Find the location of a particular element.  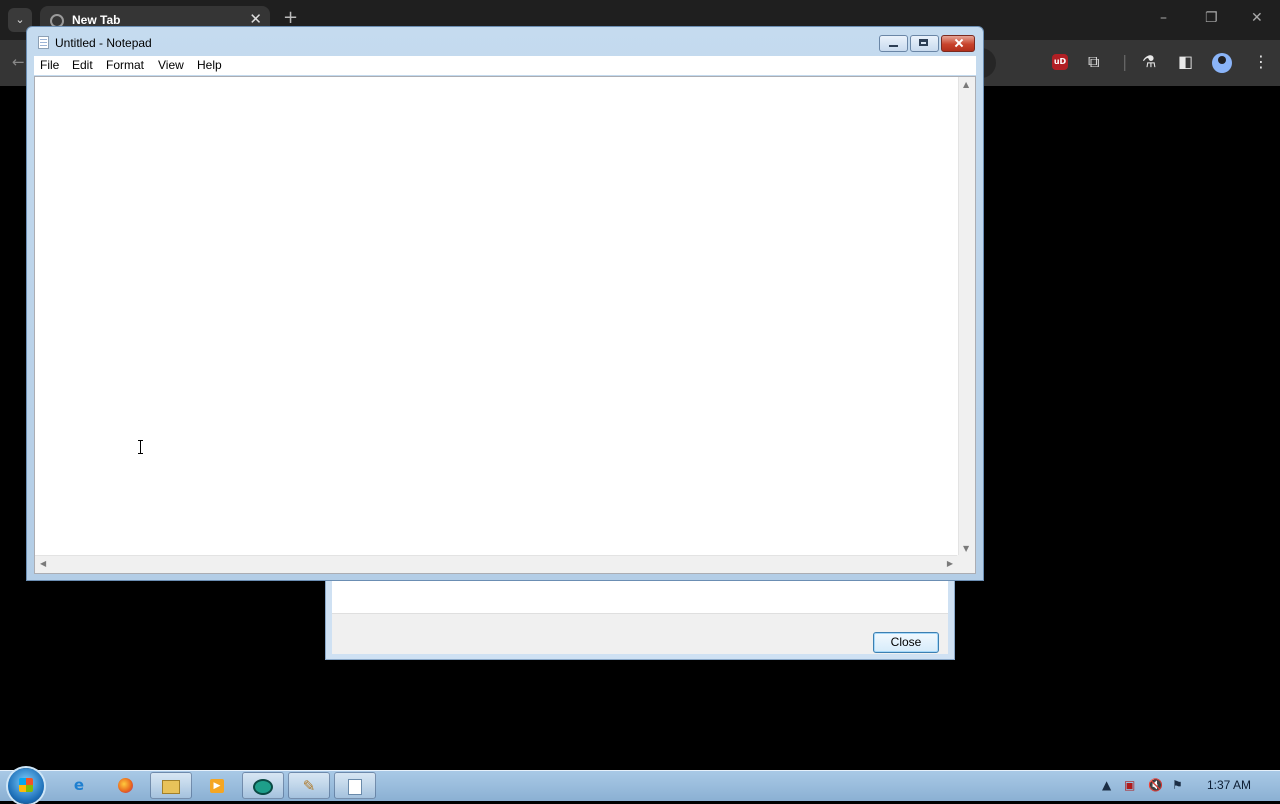

taskbar: e ▶ ✎ ▲ ▣ 🔇 ⚑ 1:37 AM is located at coordinates (640, 786).